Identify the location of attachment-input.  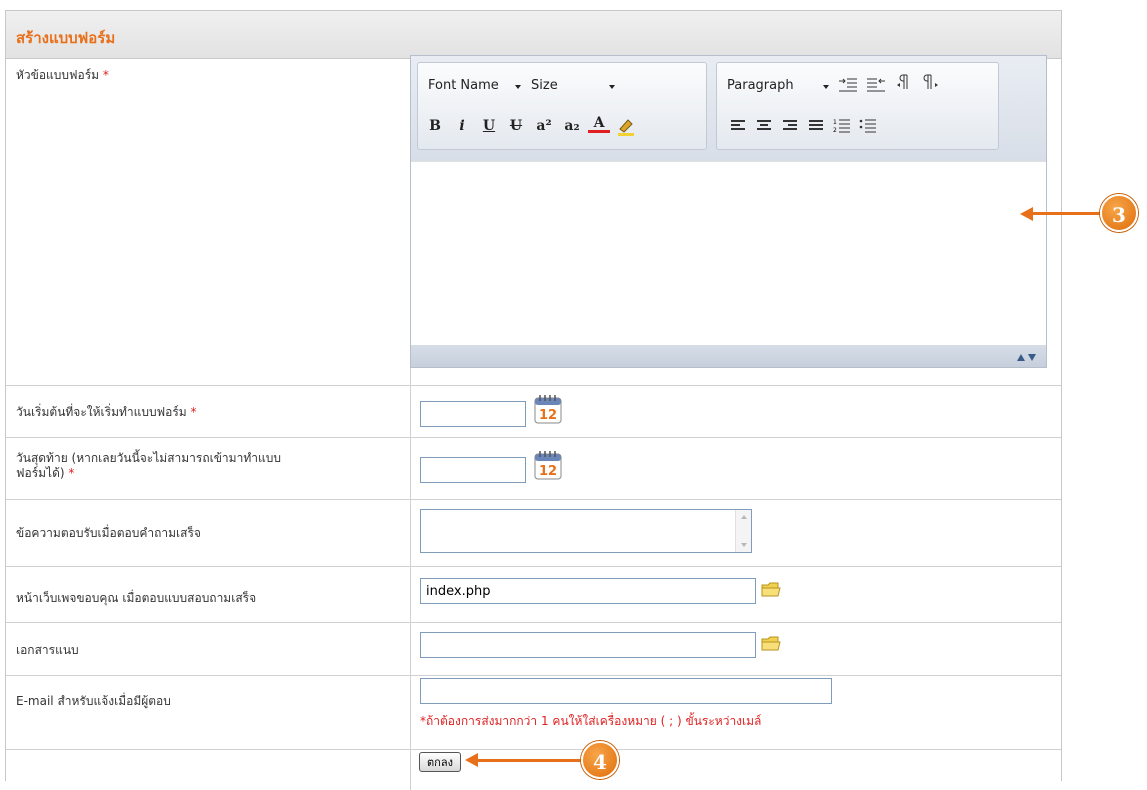
(588, 645).